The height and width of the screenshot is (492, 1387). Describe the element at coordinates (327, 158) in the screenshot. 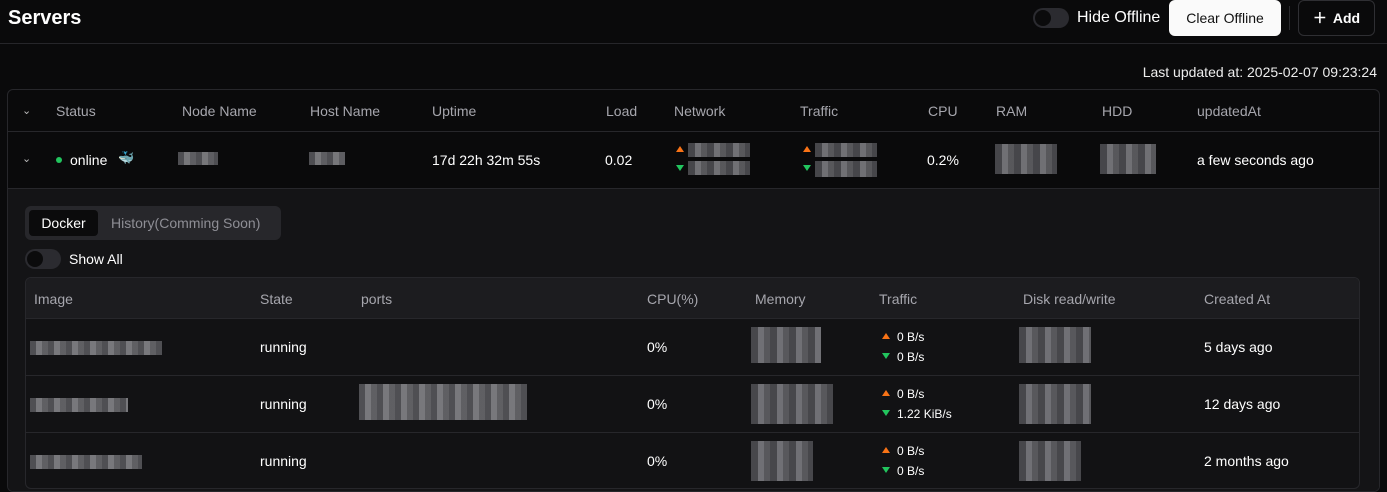

I see `host-name-redacted` at that location.